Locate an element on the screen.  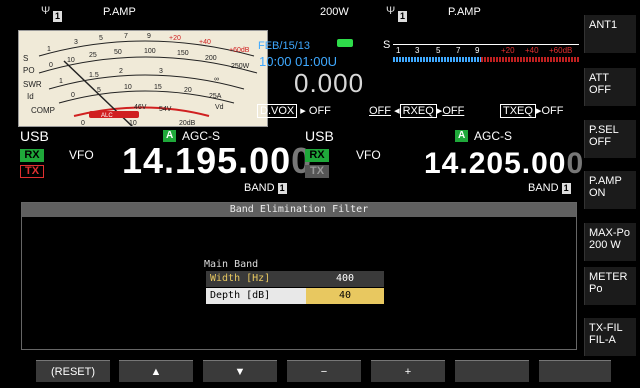
arrow-left-icon: ◂ is located at coordinates (397, 111).